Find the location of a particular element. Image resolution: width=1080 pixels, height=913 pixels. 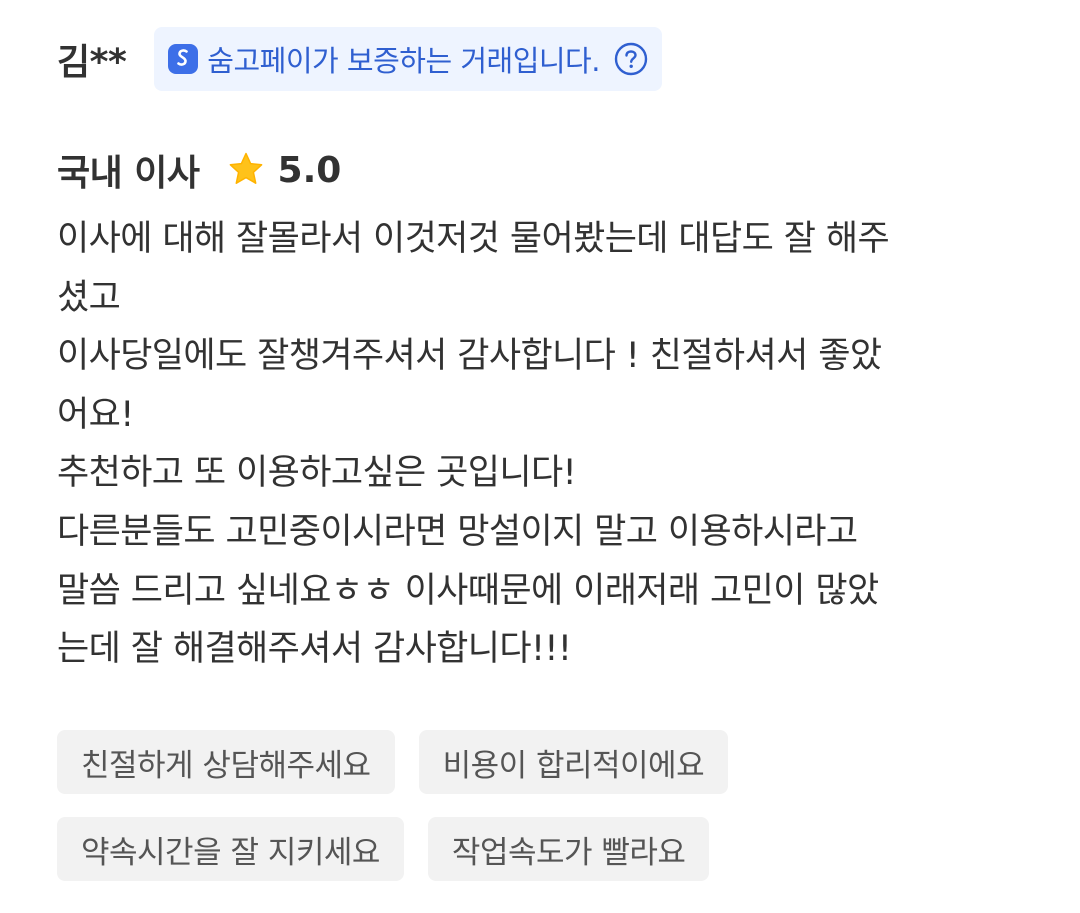

review-tag: 비용이 합리적이에요 is located at coordinates (573, 762).